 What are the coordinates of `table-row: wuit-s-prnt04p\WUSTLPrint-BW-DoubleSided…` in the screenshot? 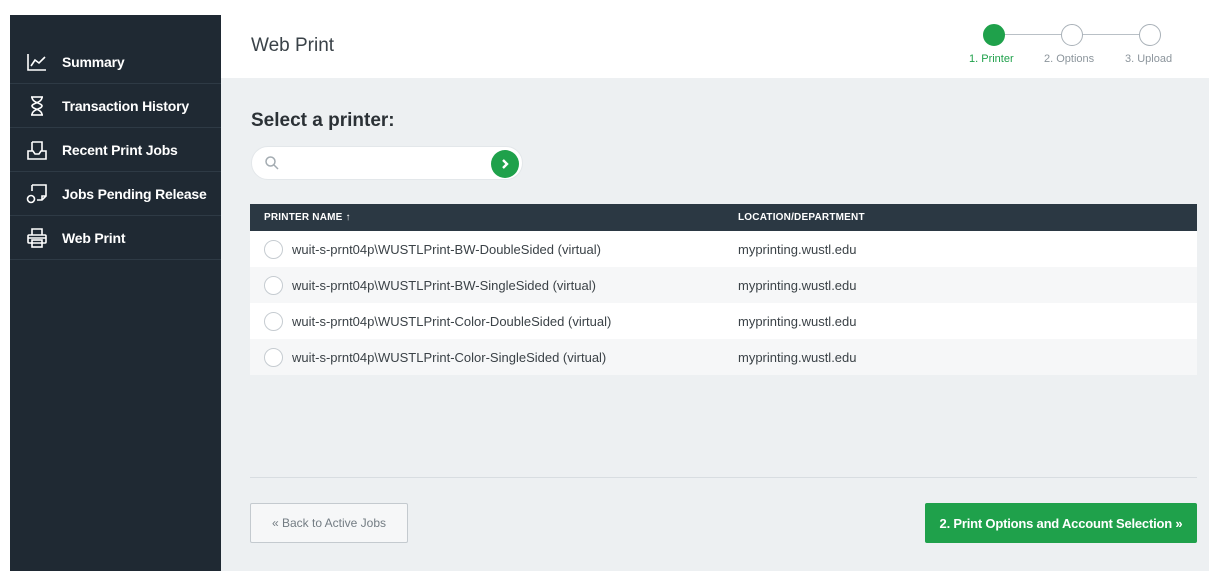 It's located at (723, 249).